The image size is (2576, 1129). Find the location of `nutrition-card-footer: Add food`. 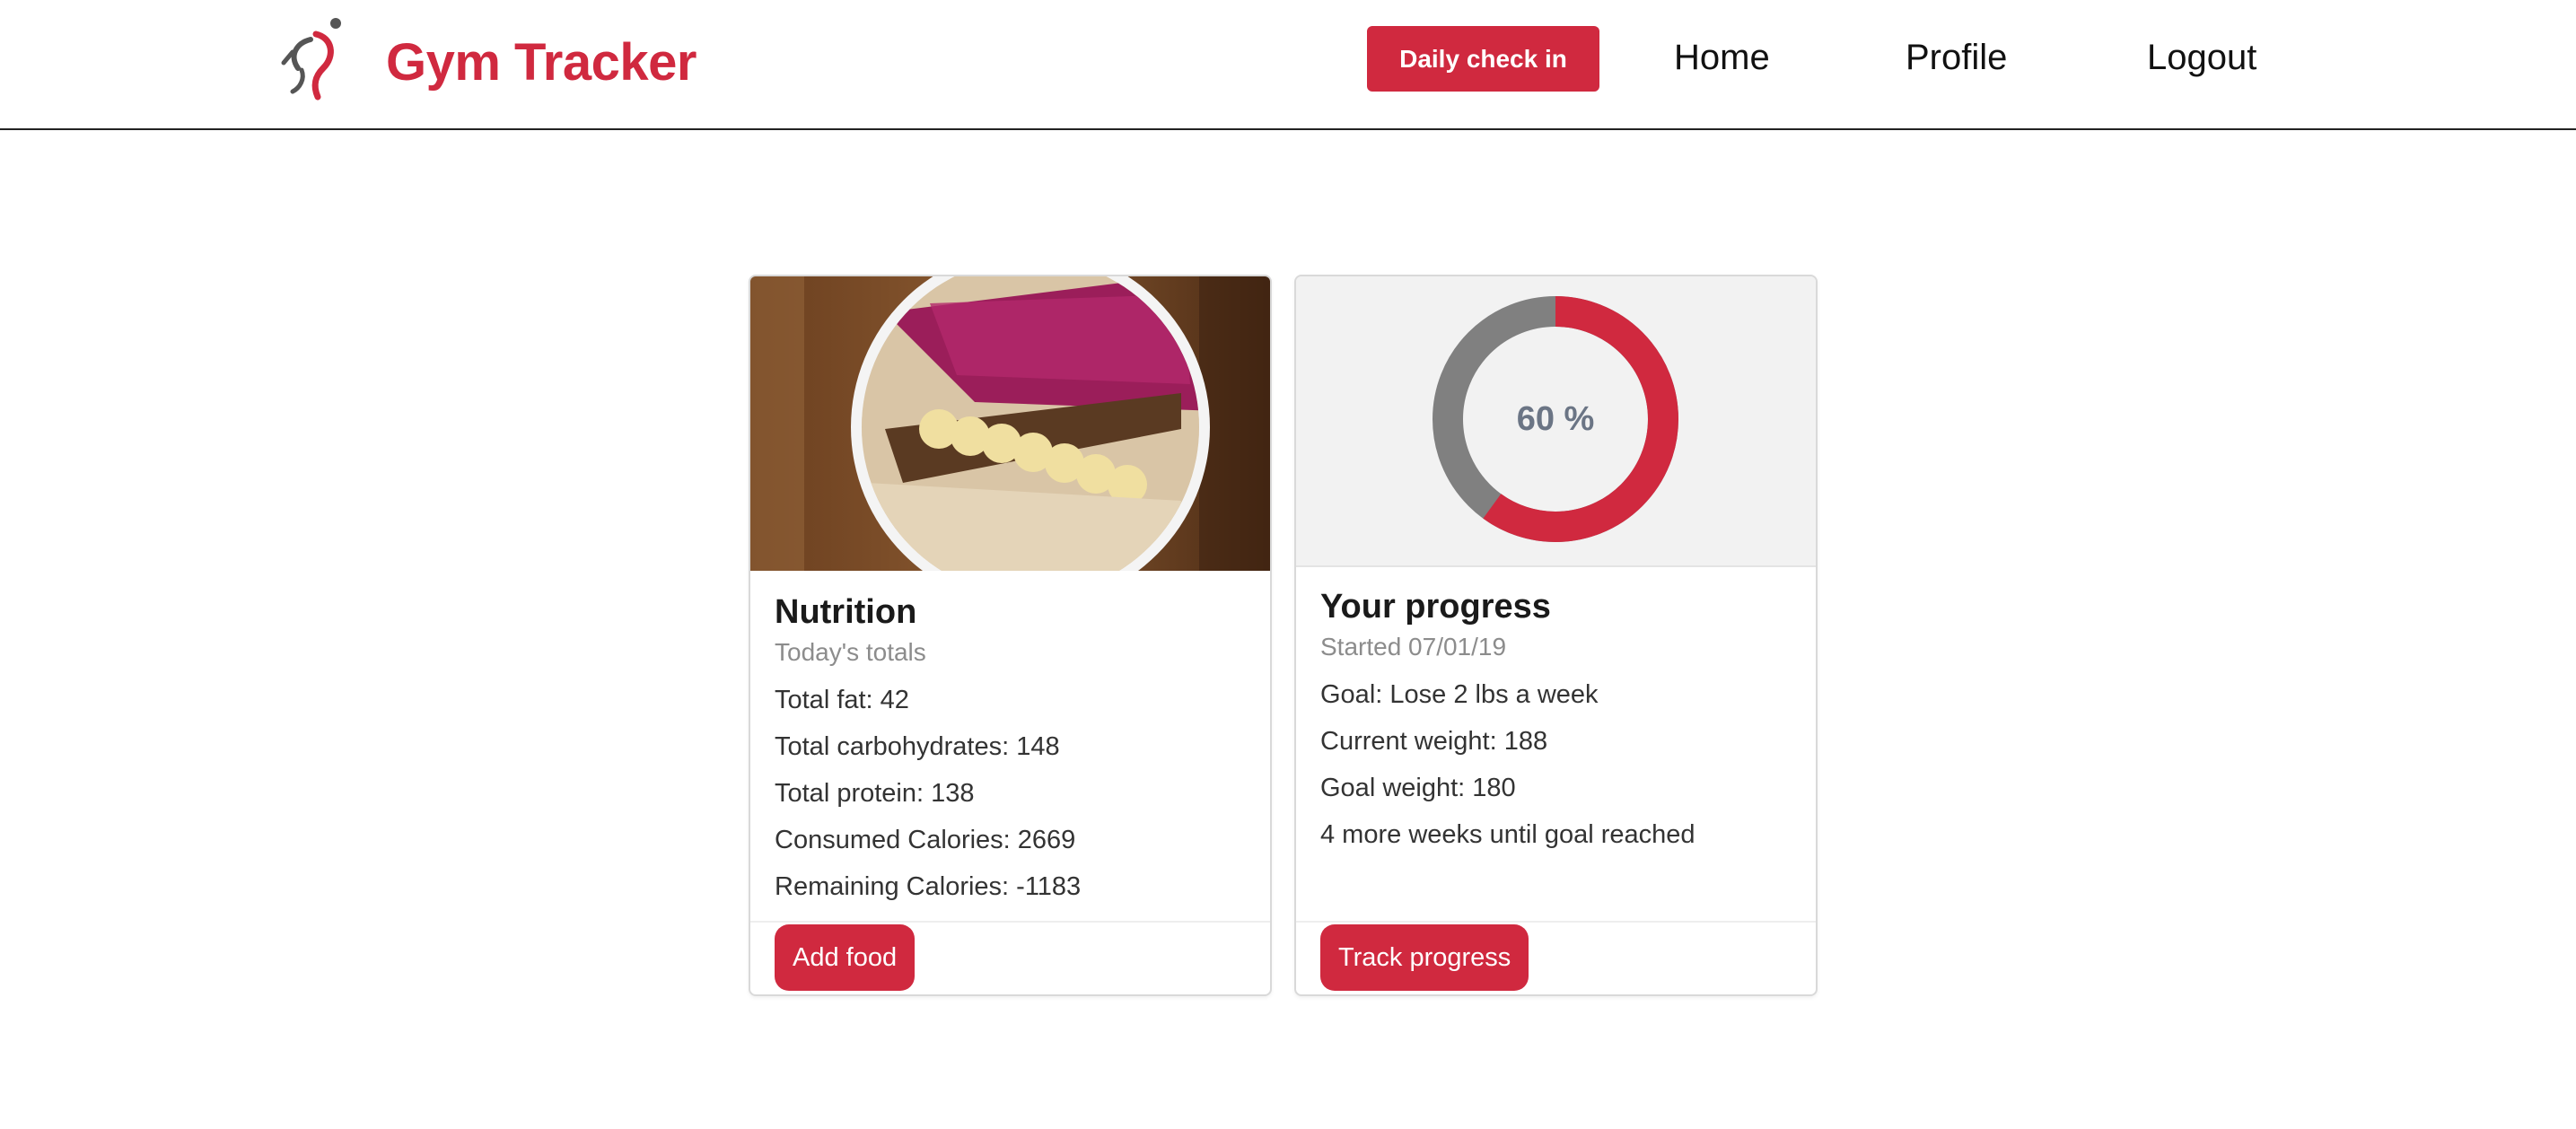

nutrition-card-footer: Add food is located at coordinates (1010, 957).